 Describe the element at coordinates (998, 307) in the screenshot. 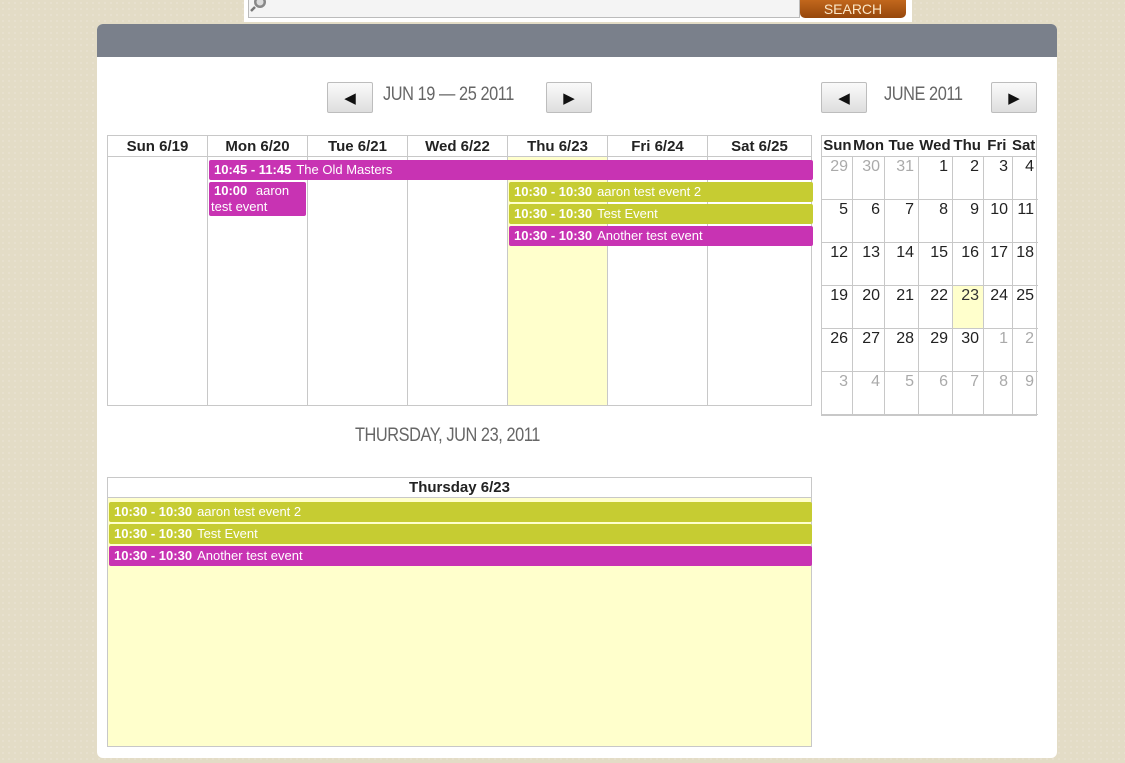

I see `calendar-day-cell: 24` at that location.